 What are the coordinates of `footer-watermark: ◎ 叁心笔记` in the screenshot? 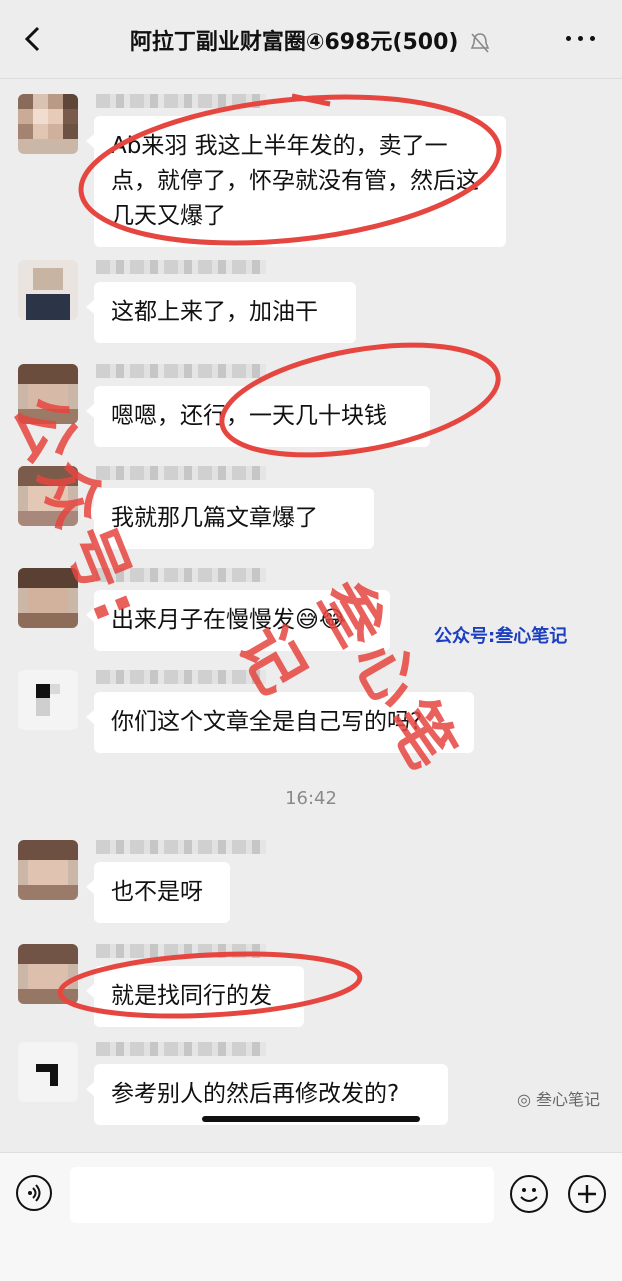 It's located at (558, 1098).